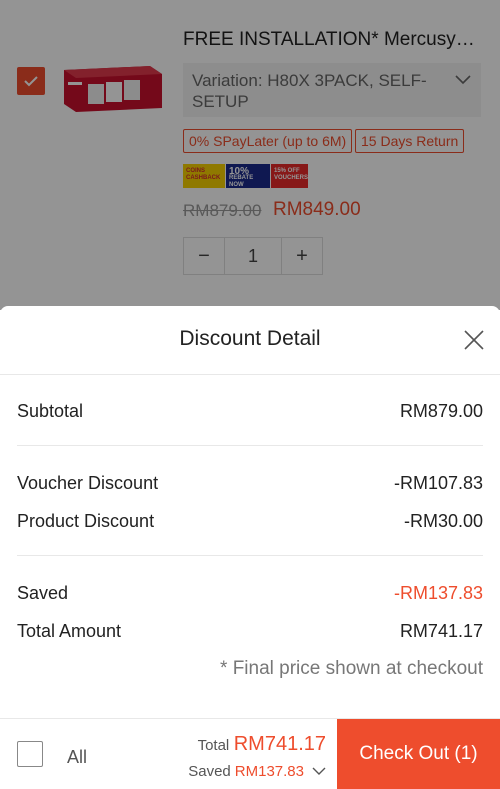  I want to click on checkout-button: Check Out (1), so click(418, 754).